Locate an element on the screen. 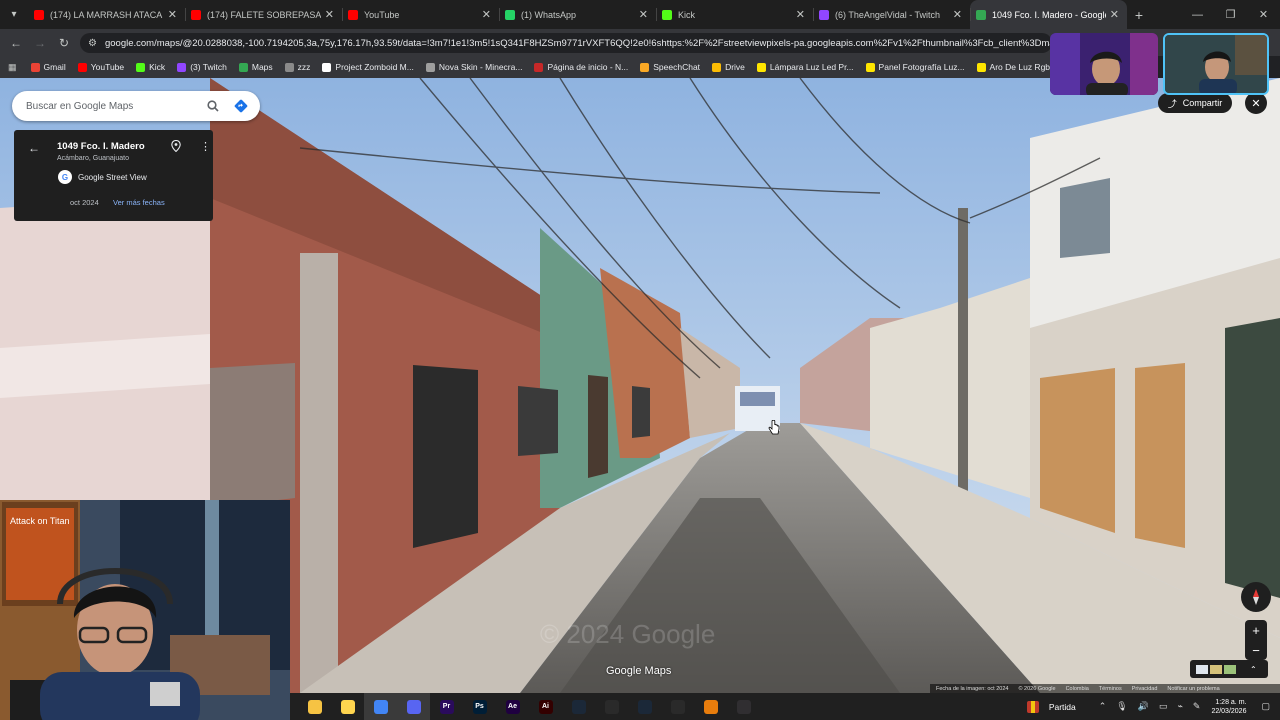 The height and width of the screenshot is (720, 1280). directions-icon is located at coordinates (241, 106).